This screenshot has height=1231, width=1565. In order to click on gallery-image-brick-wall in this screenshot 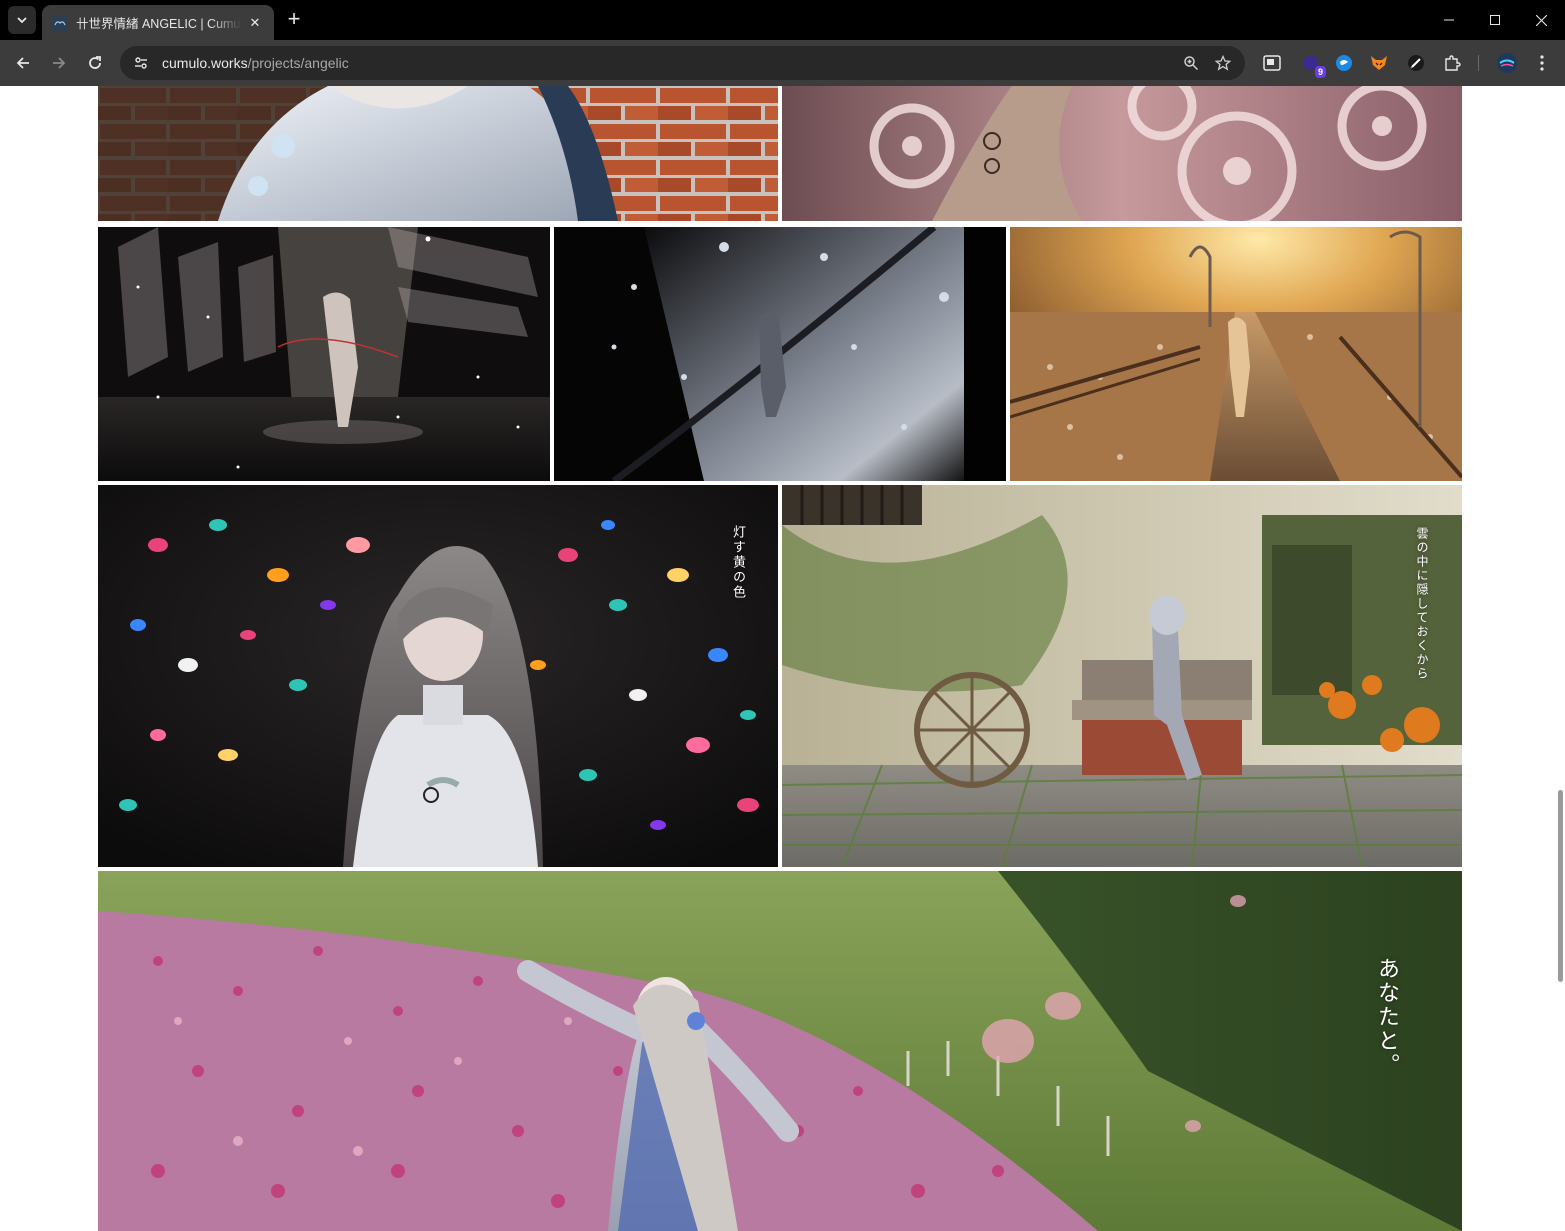, I will do `click(438, 153)`.